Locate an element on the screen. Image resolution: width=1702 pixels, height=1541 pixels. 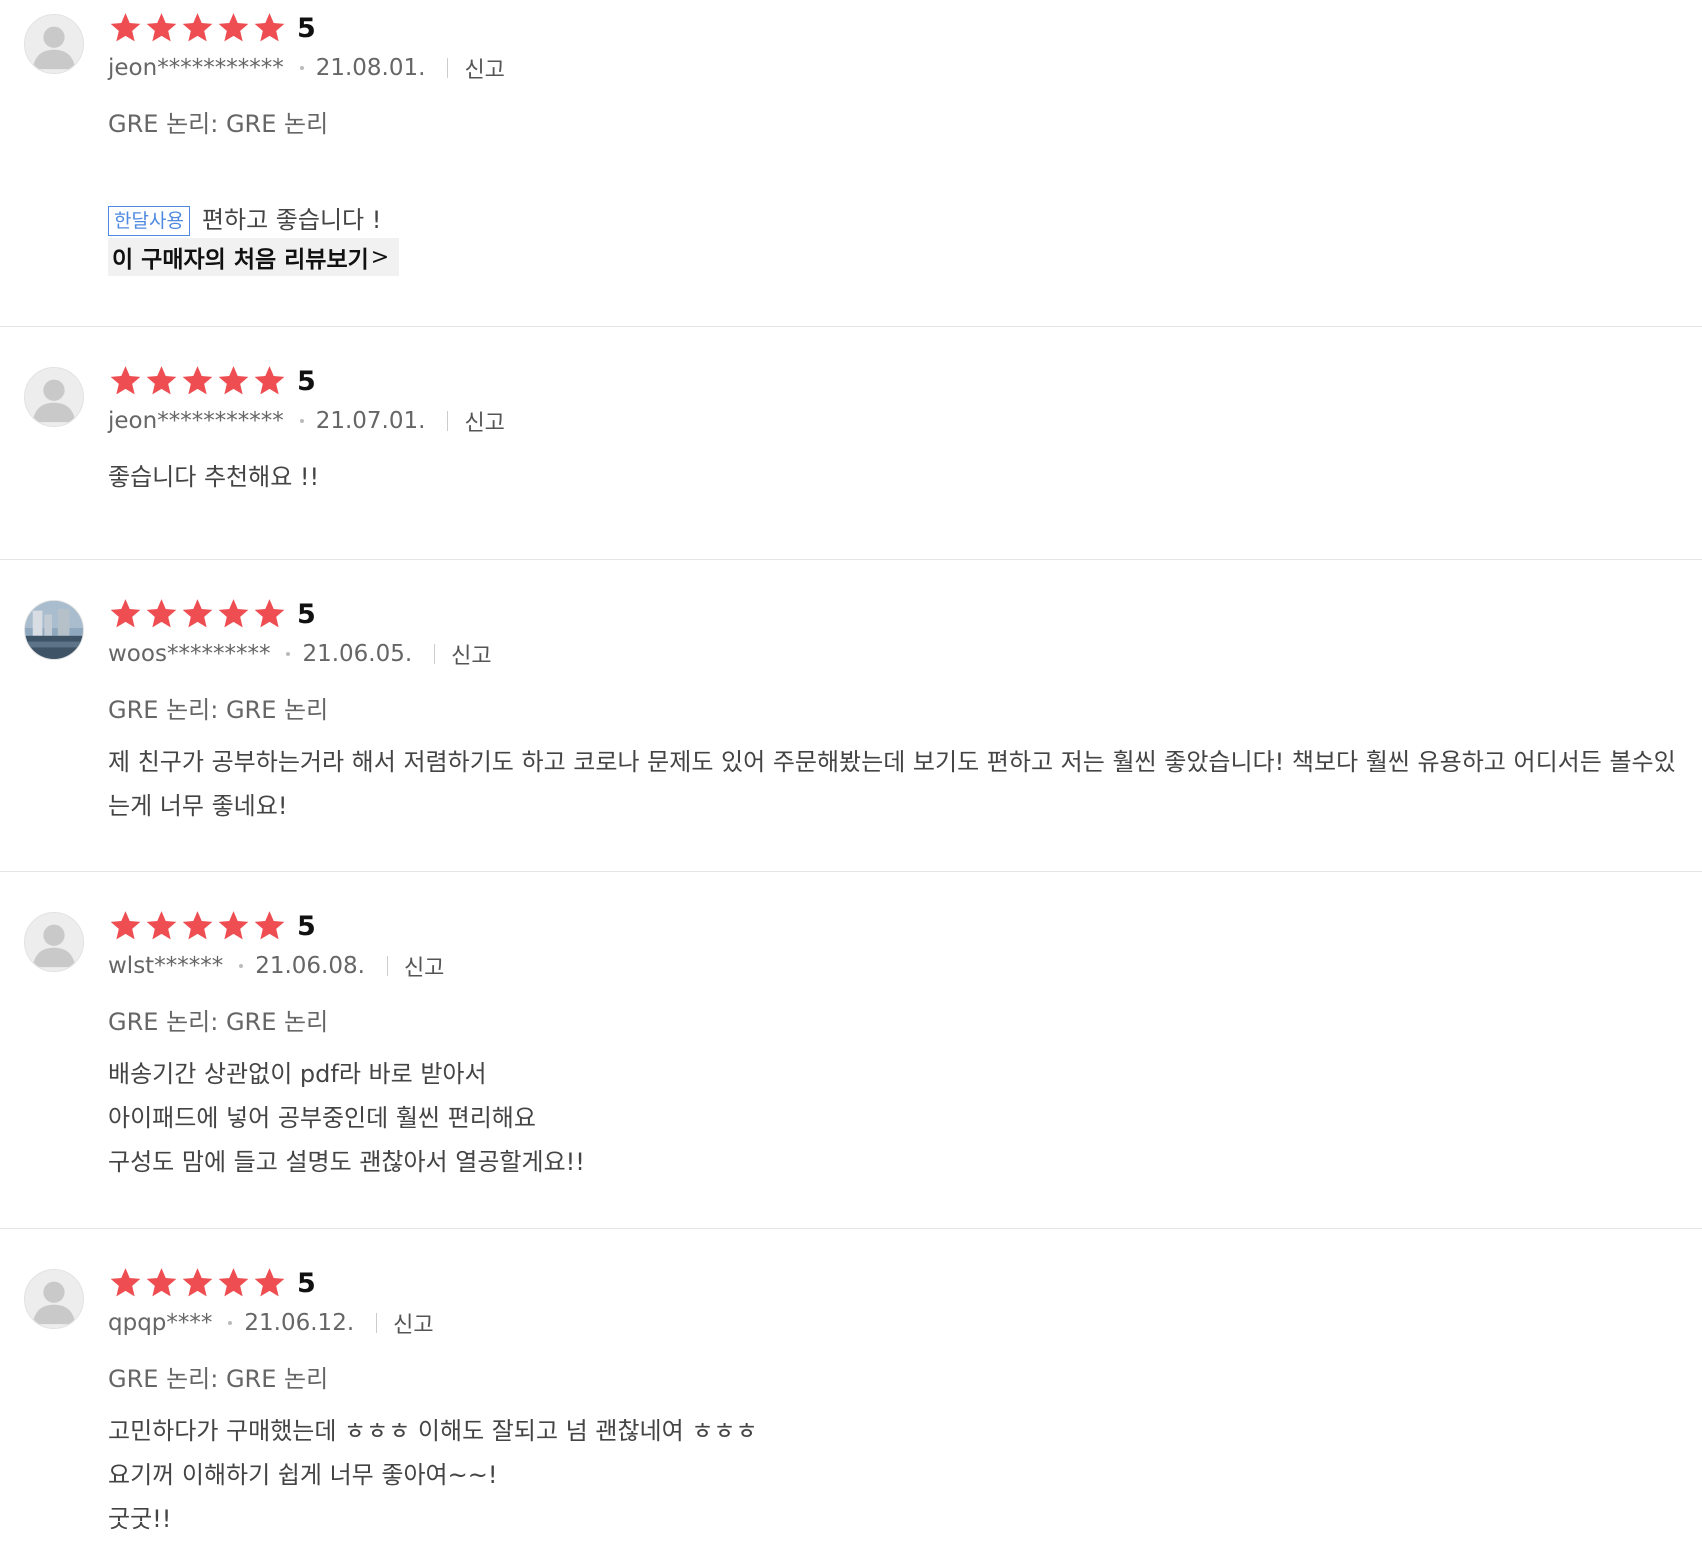
review-meta: jeon*********** 21.08.01. 신고 is located at coordinates (306, 68).